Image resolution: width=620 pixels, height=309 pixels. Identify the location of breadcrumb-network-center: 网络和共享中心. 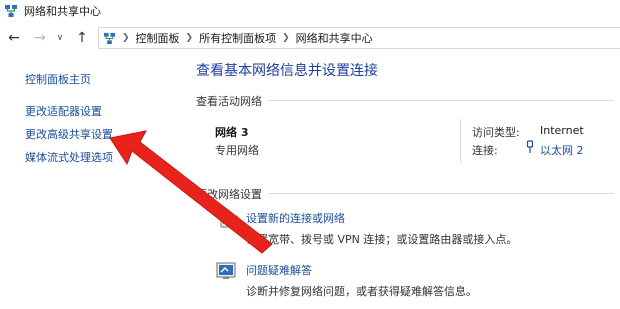
(334, 38).